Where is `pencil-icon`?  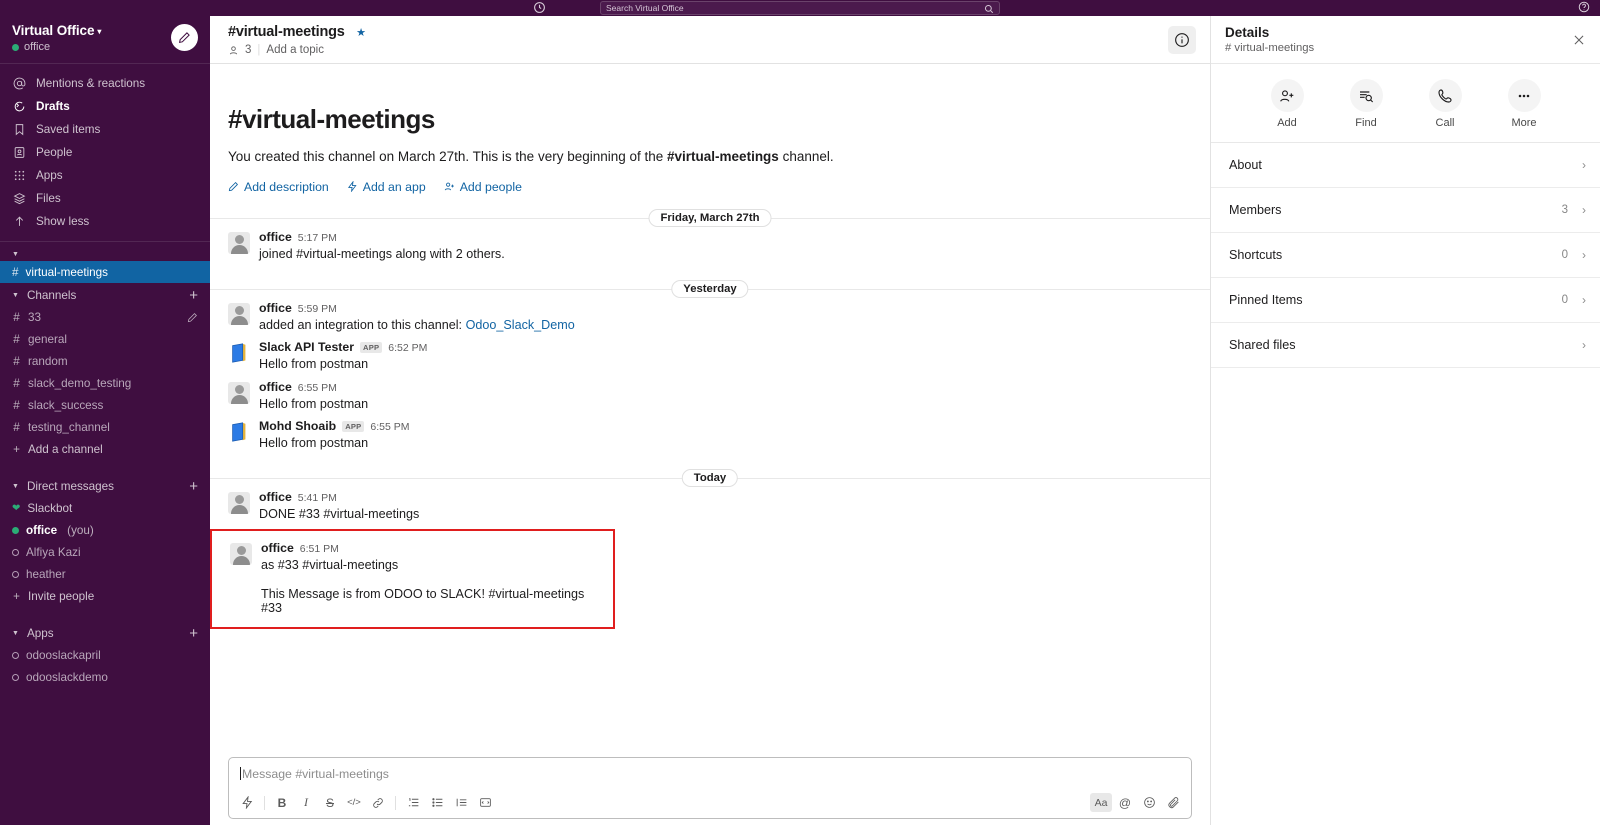
pencil-icon is located at coordinates (192, 317).